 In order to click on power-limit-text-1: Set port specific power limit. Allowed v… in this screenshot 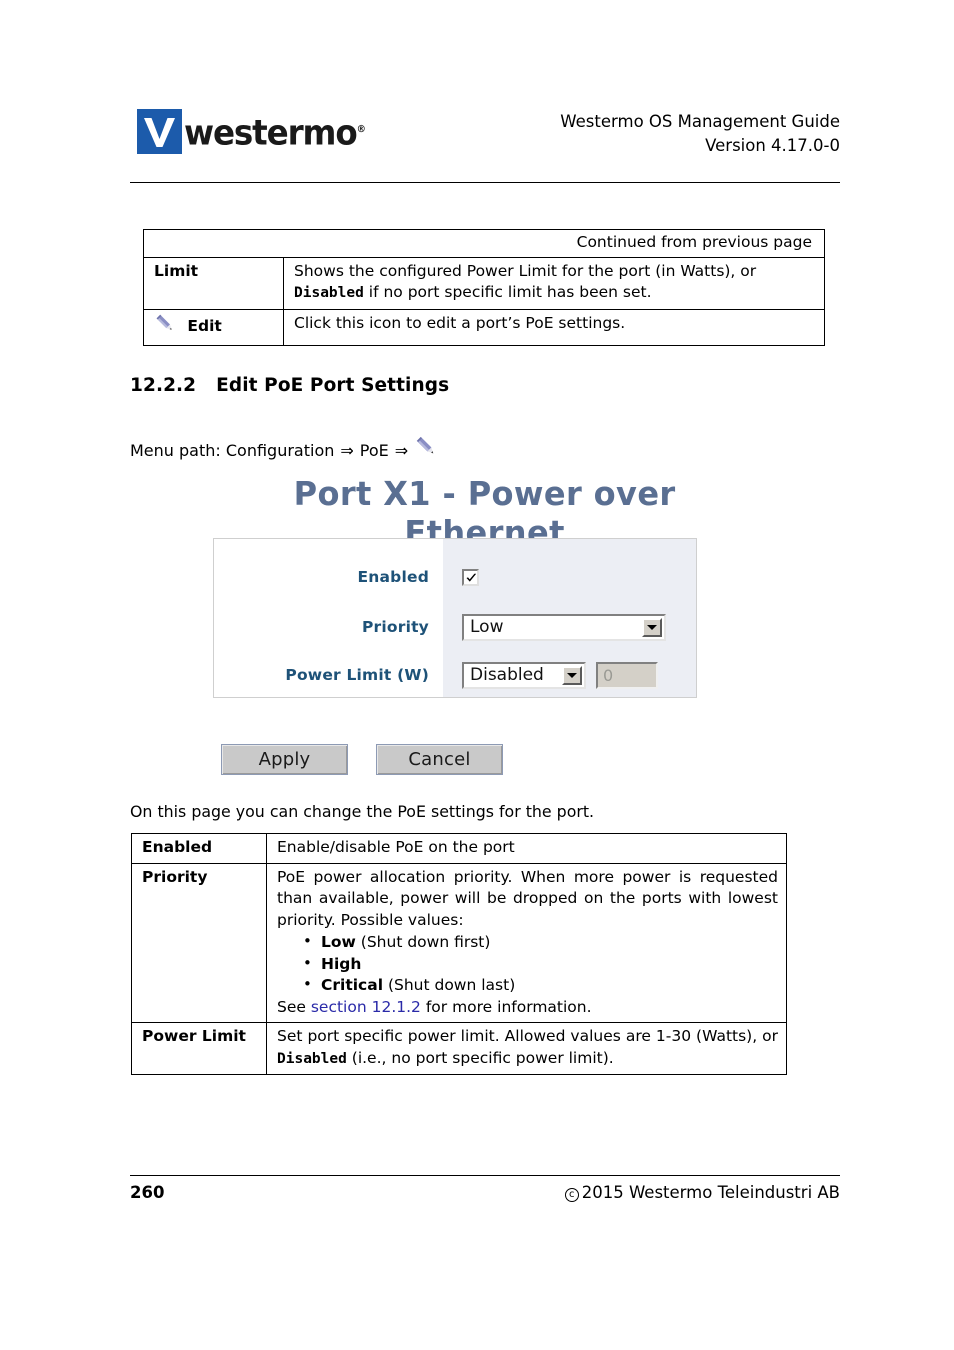, I will do `click(527, 1036)`.